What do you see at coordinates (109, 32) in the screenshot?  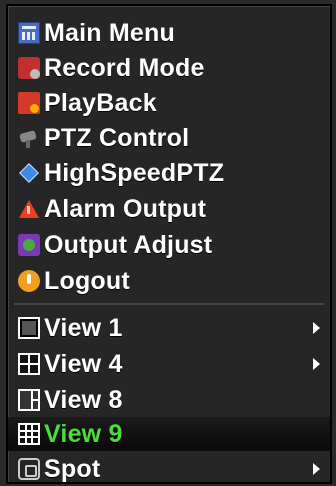 I see `menu-item-label: Main Menu` at bounding box center [109, 32].